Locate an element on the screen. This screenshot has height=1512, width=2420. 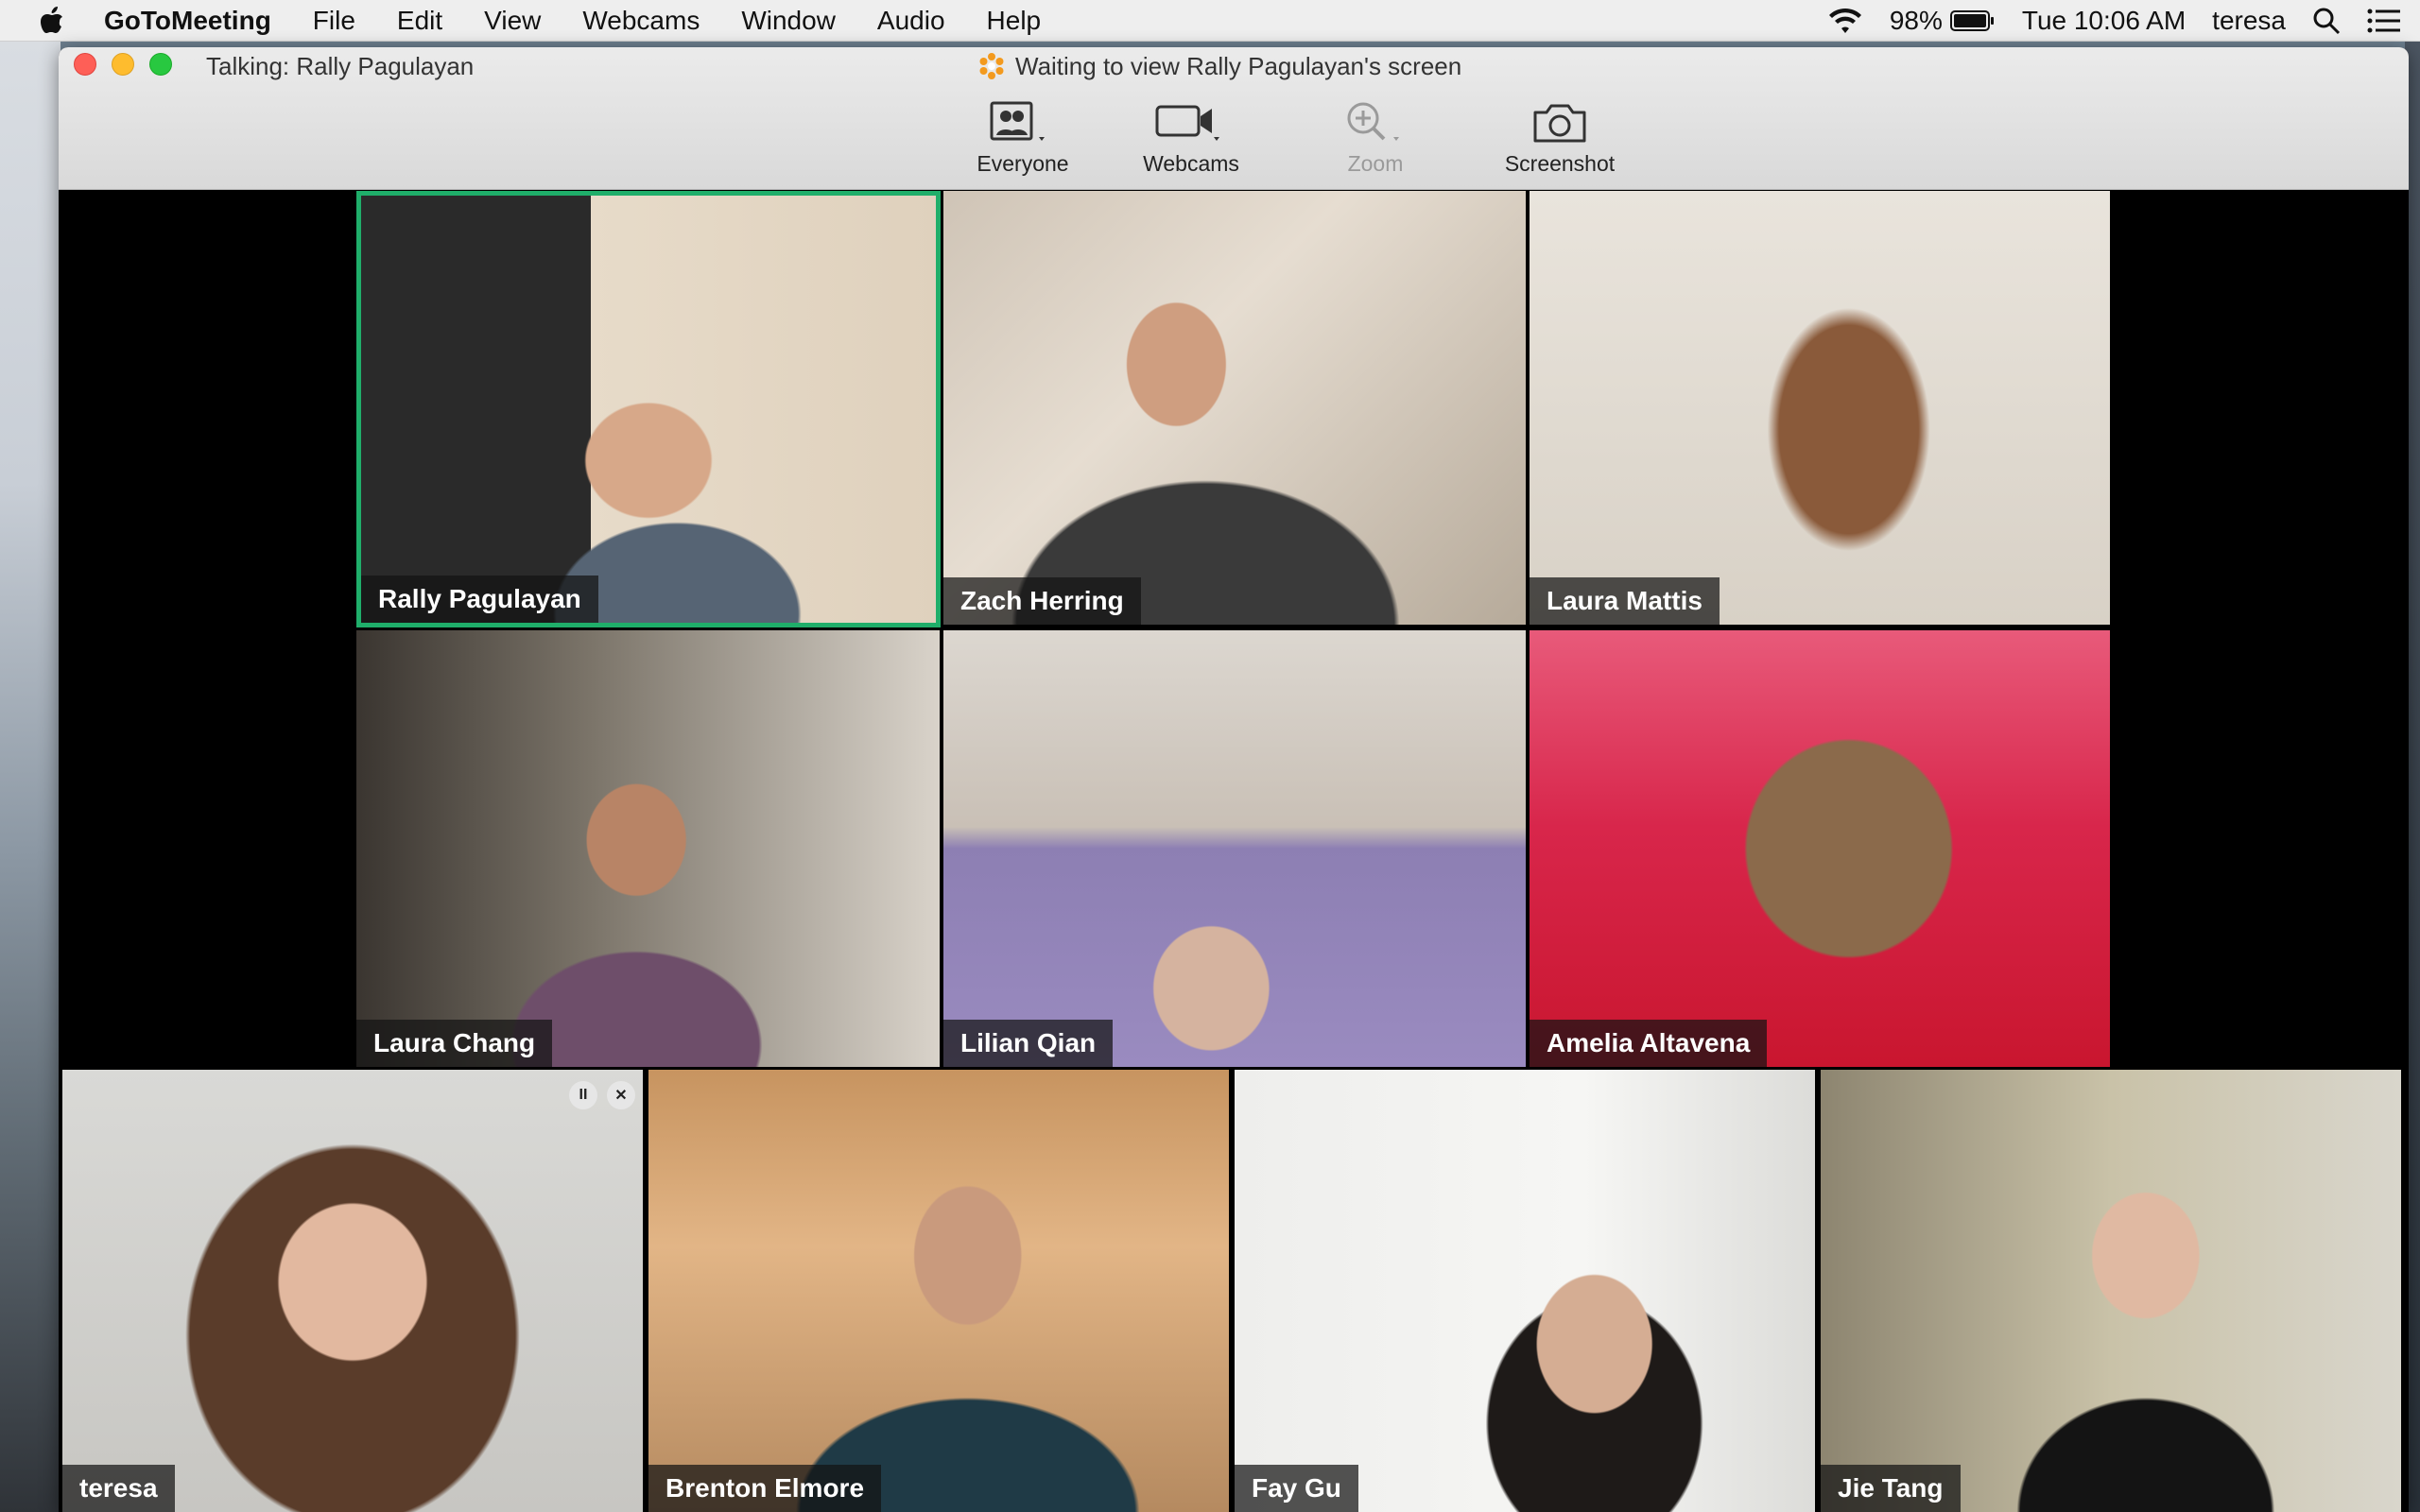
menu-webcams: Webcams is located at coordinates (641, 21).